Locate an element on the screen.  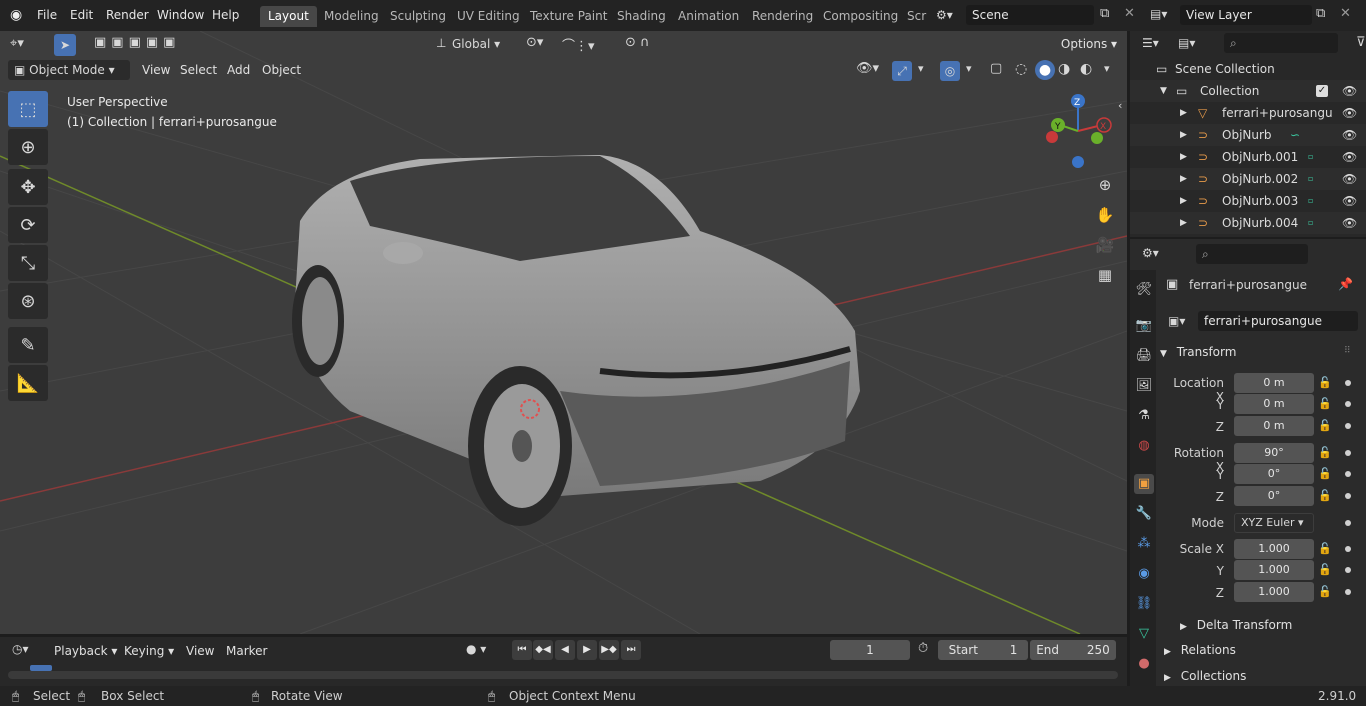
auto-keying-icon: ● ▾ is located at coordinates (476, 649).